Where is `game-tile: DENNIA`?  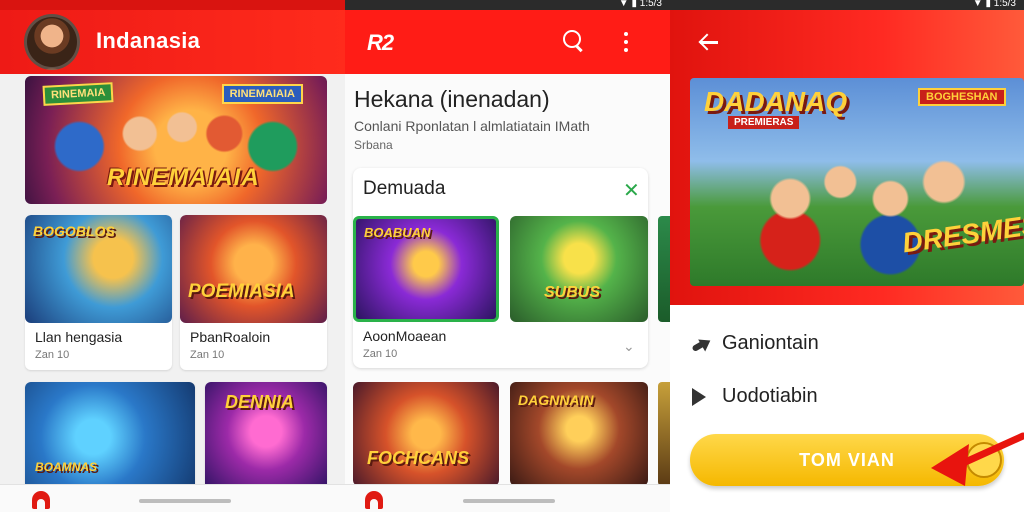 game-tile: DENNIA is located at coordinates (266, 437).